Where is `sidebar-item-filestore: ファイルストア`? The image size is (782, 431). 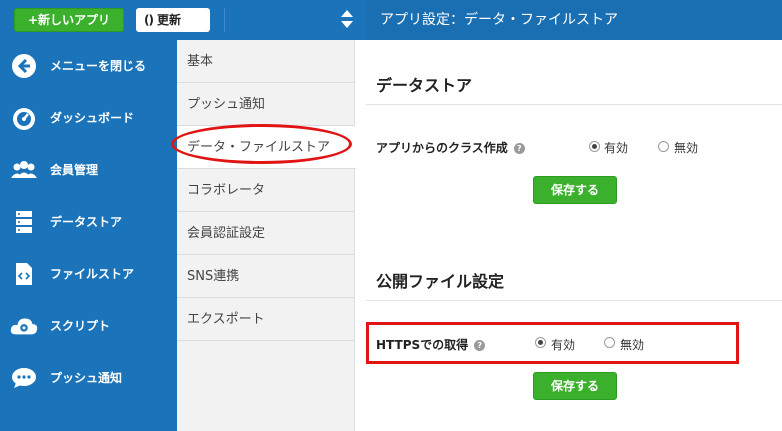
sidebar-item-filestore: ファイルストア is located at coordinates (88, 274).